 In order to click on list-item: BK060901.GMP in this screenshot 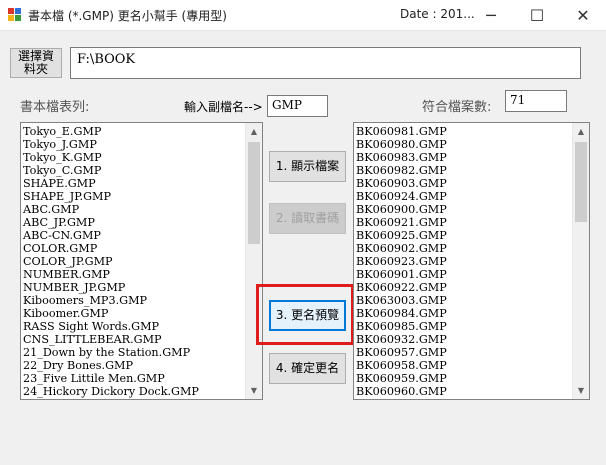, I will do `click(401, 274)`.